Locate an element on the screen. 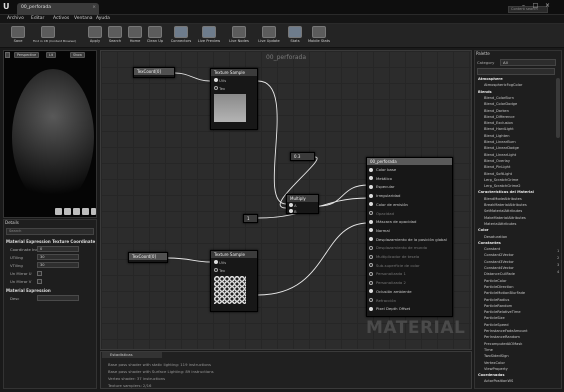 The height and width of the screenshot is (392, 564). palette-item: Constant4Vector is located at coordinates (499, 268).